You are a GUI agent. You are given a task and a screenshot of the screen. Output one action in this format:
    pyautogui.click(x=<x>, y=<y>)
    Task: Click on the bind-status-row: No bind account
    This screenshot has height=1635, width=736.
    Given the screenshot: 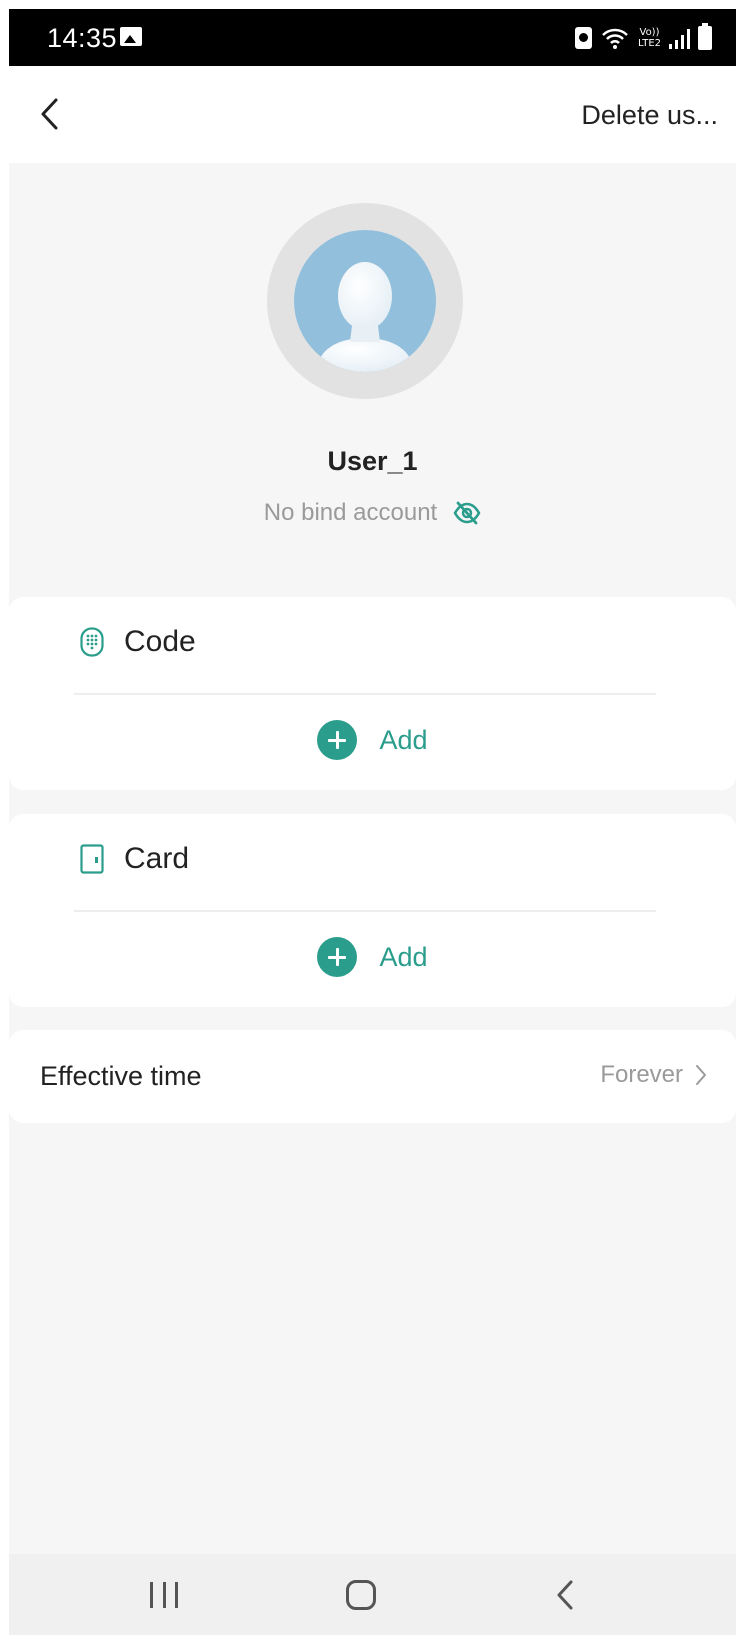 What is the action you would take?
    pyautogui.click(x=372, y=513)
    